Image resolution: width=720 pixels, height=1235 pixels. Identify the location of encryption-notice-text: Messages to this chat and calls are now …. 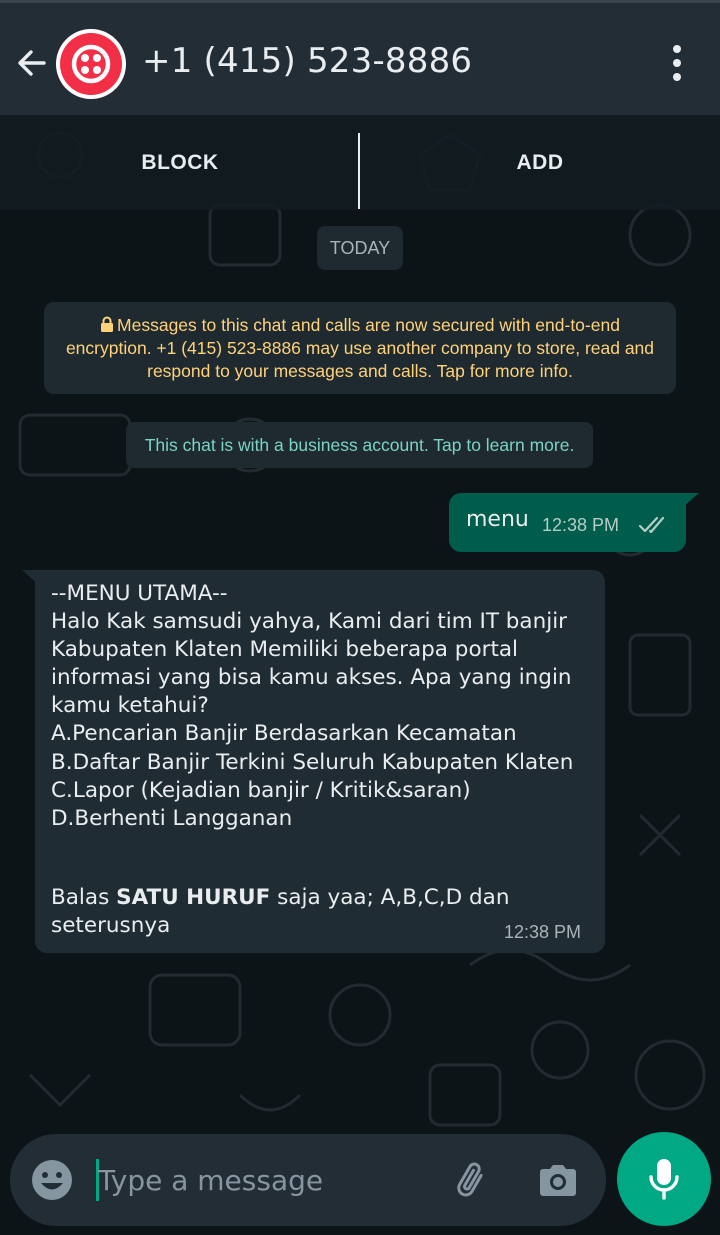
(360, 348).